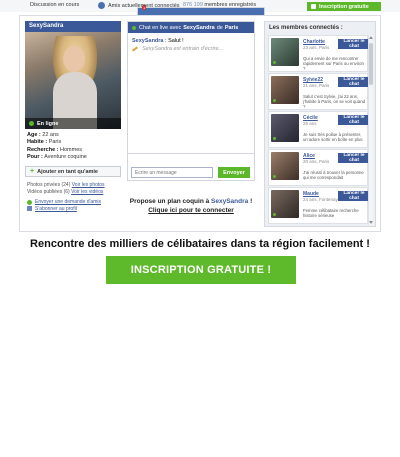 The height and width of the screenshot is (457, 400). What do you see at coordinates (310, 123) in the screenshot?
I see `member-info: 25 ans` at bounding box center [310, 123].